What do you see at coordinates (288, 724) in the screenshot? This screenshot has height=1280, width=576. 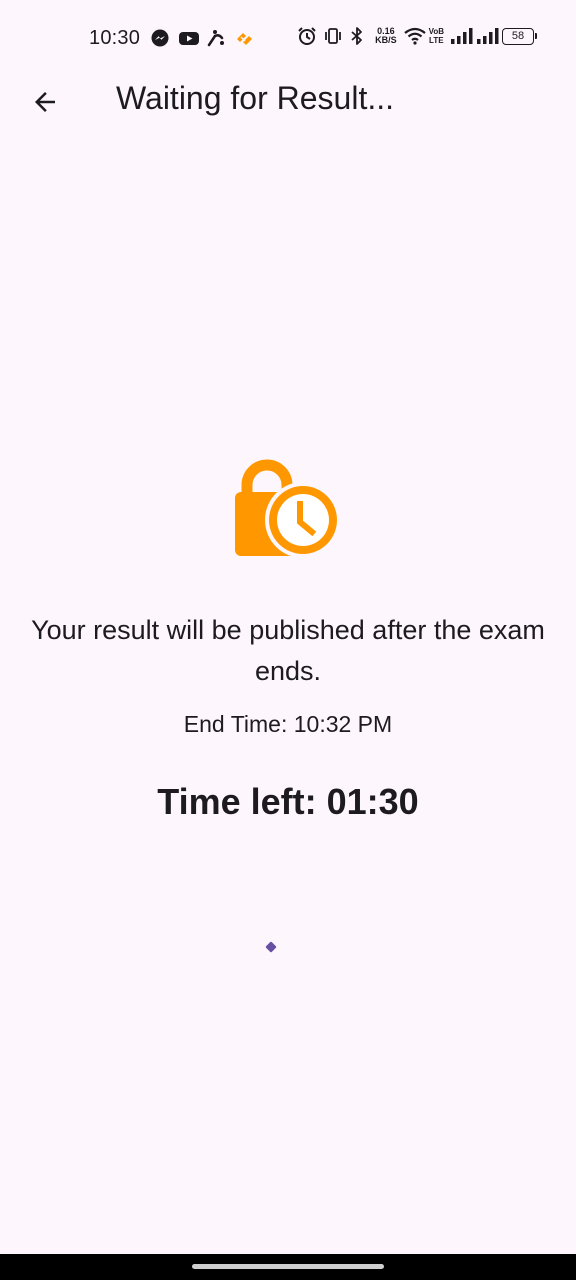 I see `end-time: End Time: 10:32 PM` at bounding box center [288, 724].